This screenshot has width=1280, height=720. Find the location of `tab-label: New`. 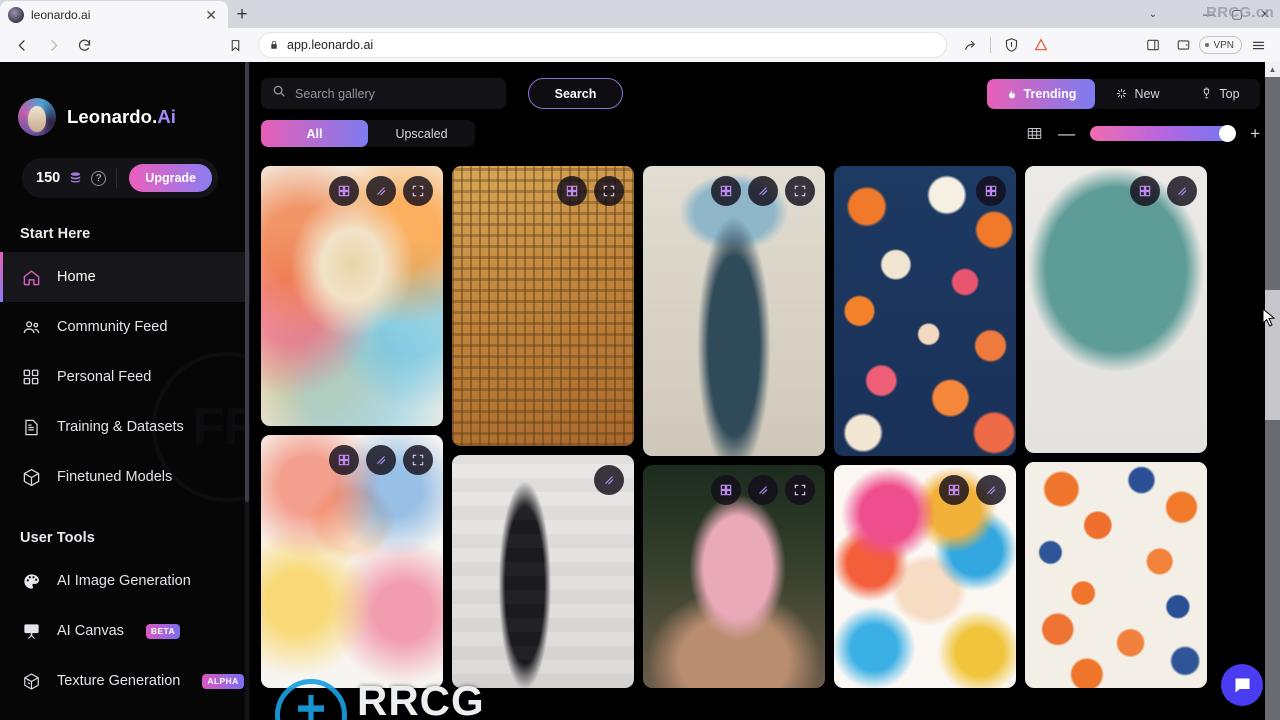

tab-label: New is located at coordinates (1147, 93).